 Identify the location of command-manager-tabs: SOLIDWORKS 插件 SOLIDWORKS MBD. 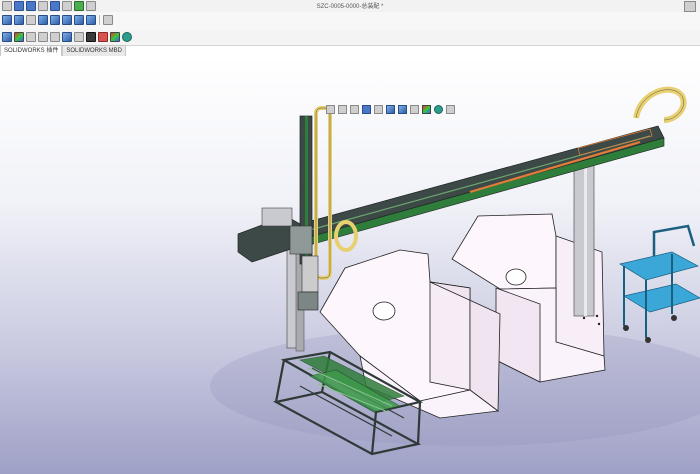
(63, 50).